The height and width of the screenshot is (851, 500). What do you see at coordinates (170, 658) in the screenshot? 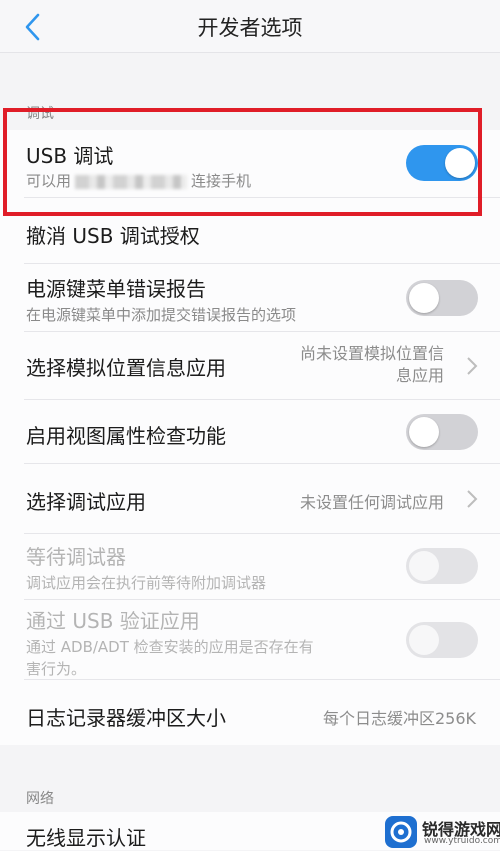
I see `verify-apps-usb-subtitle: 通过 ADB/ADT 检查安装的应用是否存在有 害行为。` at bounding box center [170, 658].